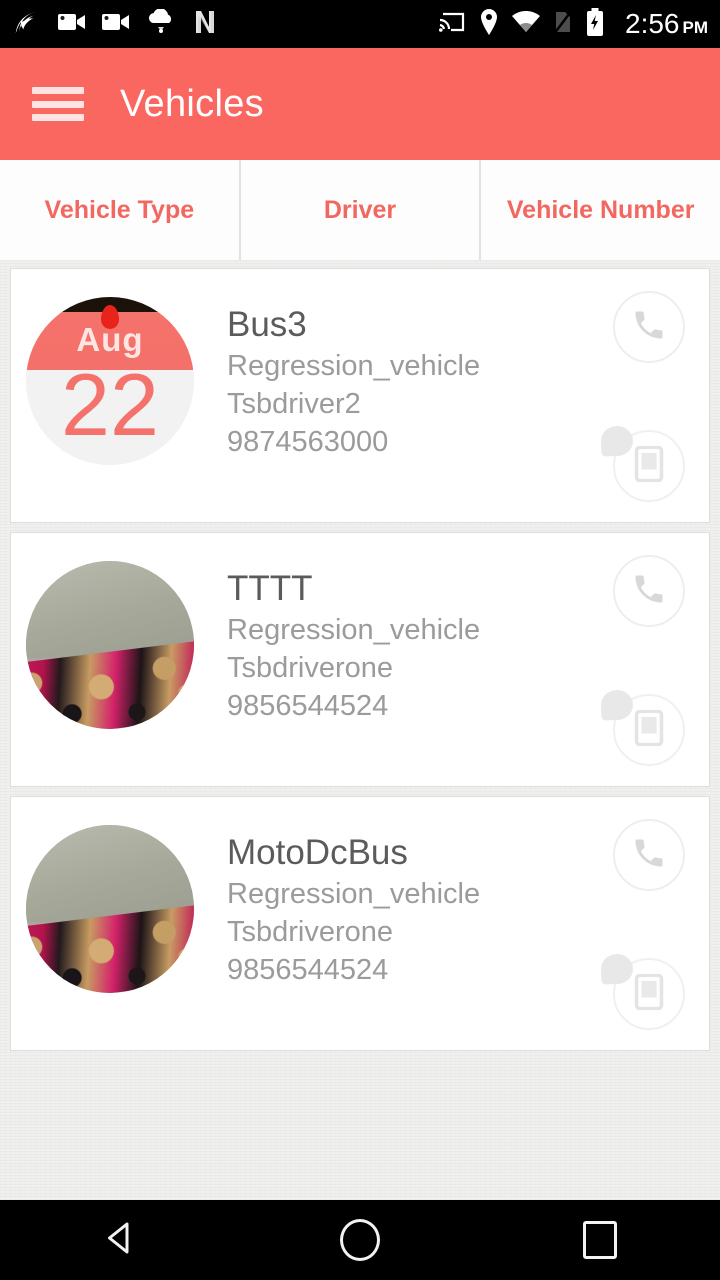  I want to click on android-navigation-bar, so click(360, 1240).